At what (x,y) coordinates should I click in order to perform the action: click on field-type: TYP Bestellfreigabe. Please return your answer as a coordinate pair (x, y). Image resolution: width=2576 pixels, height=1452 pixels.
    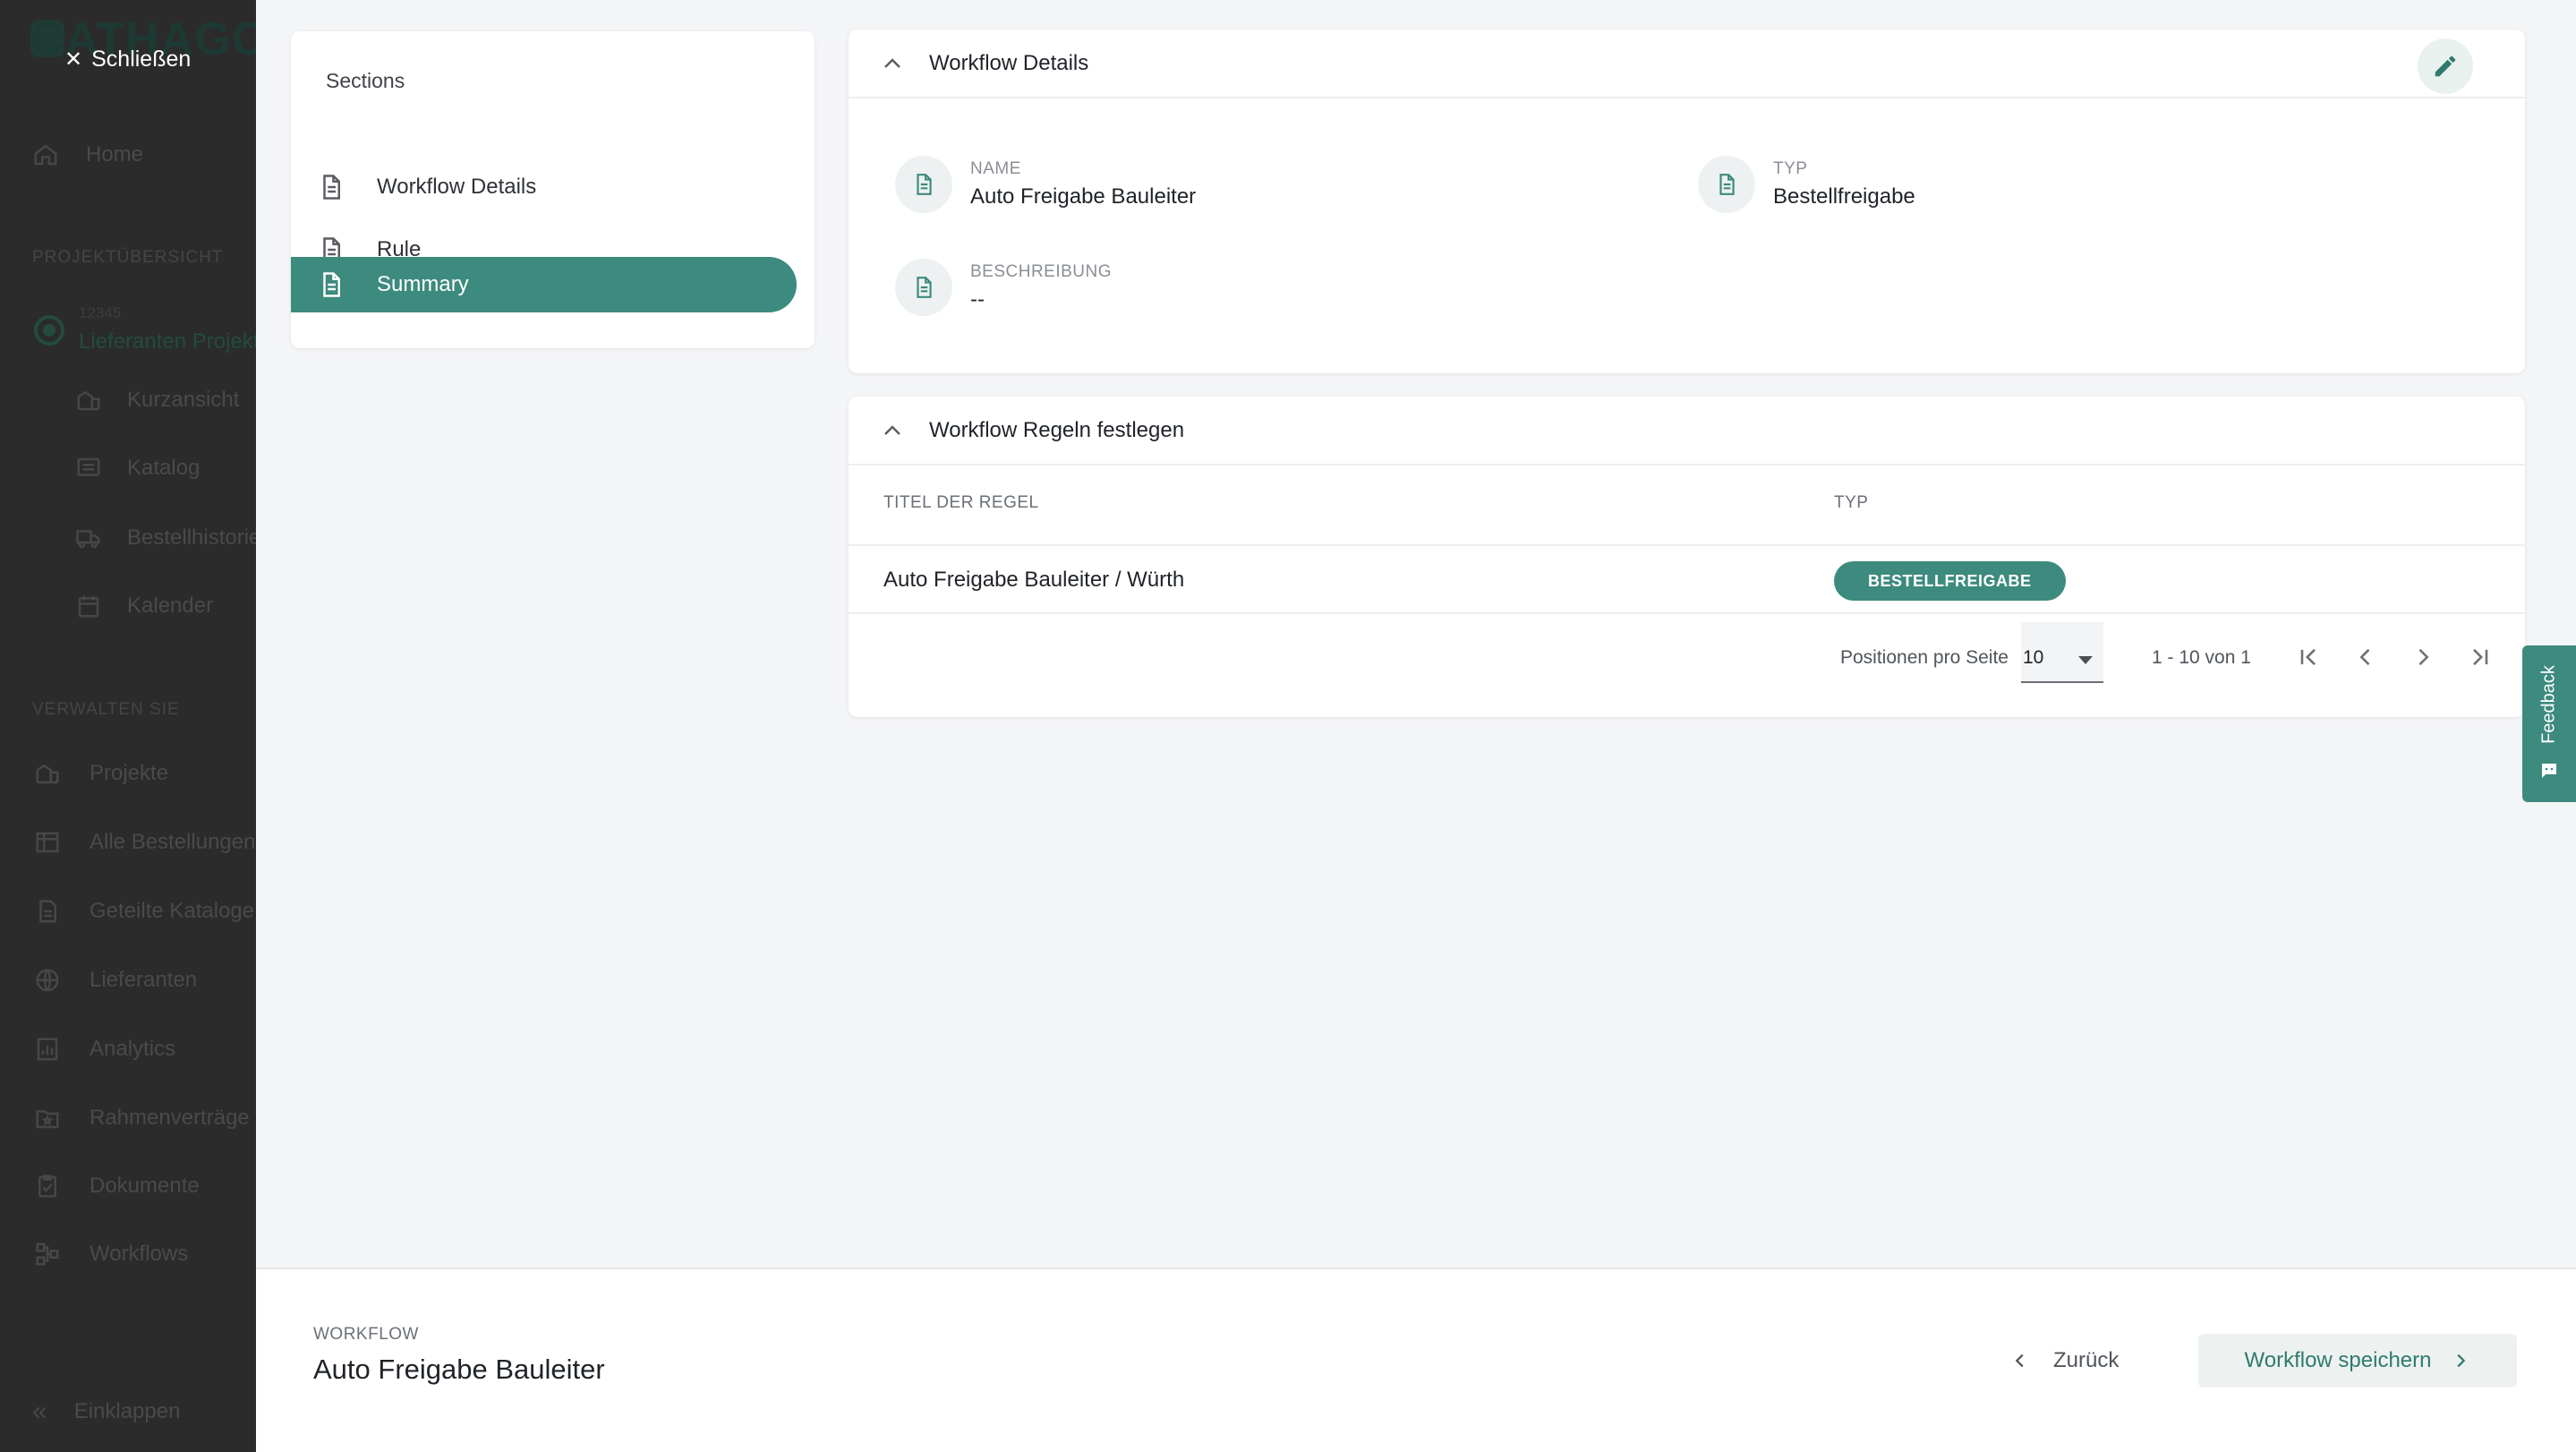
    Looking at the image, I should click on (1806, 184).